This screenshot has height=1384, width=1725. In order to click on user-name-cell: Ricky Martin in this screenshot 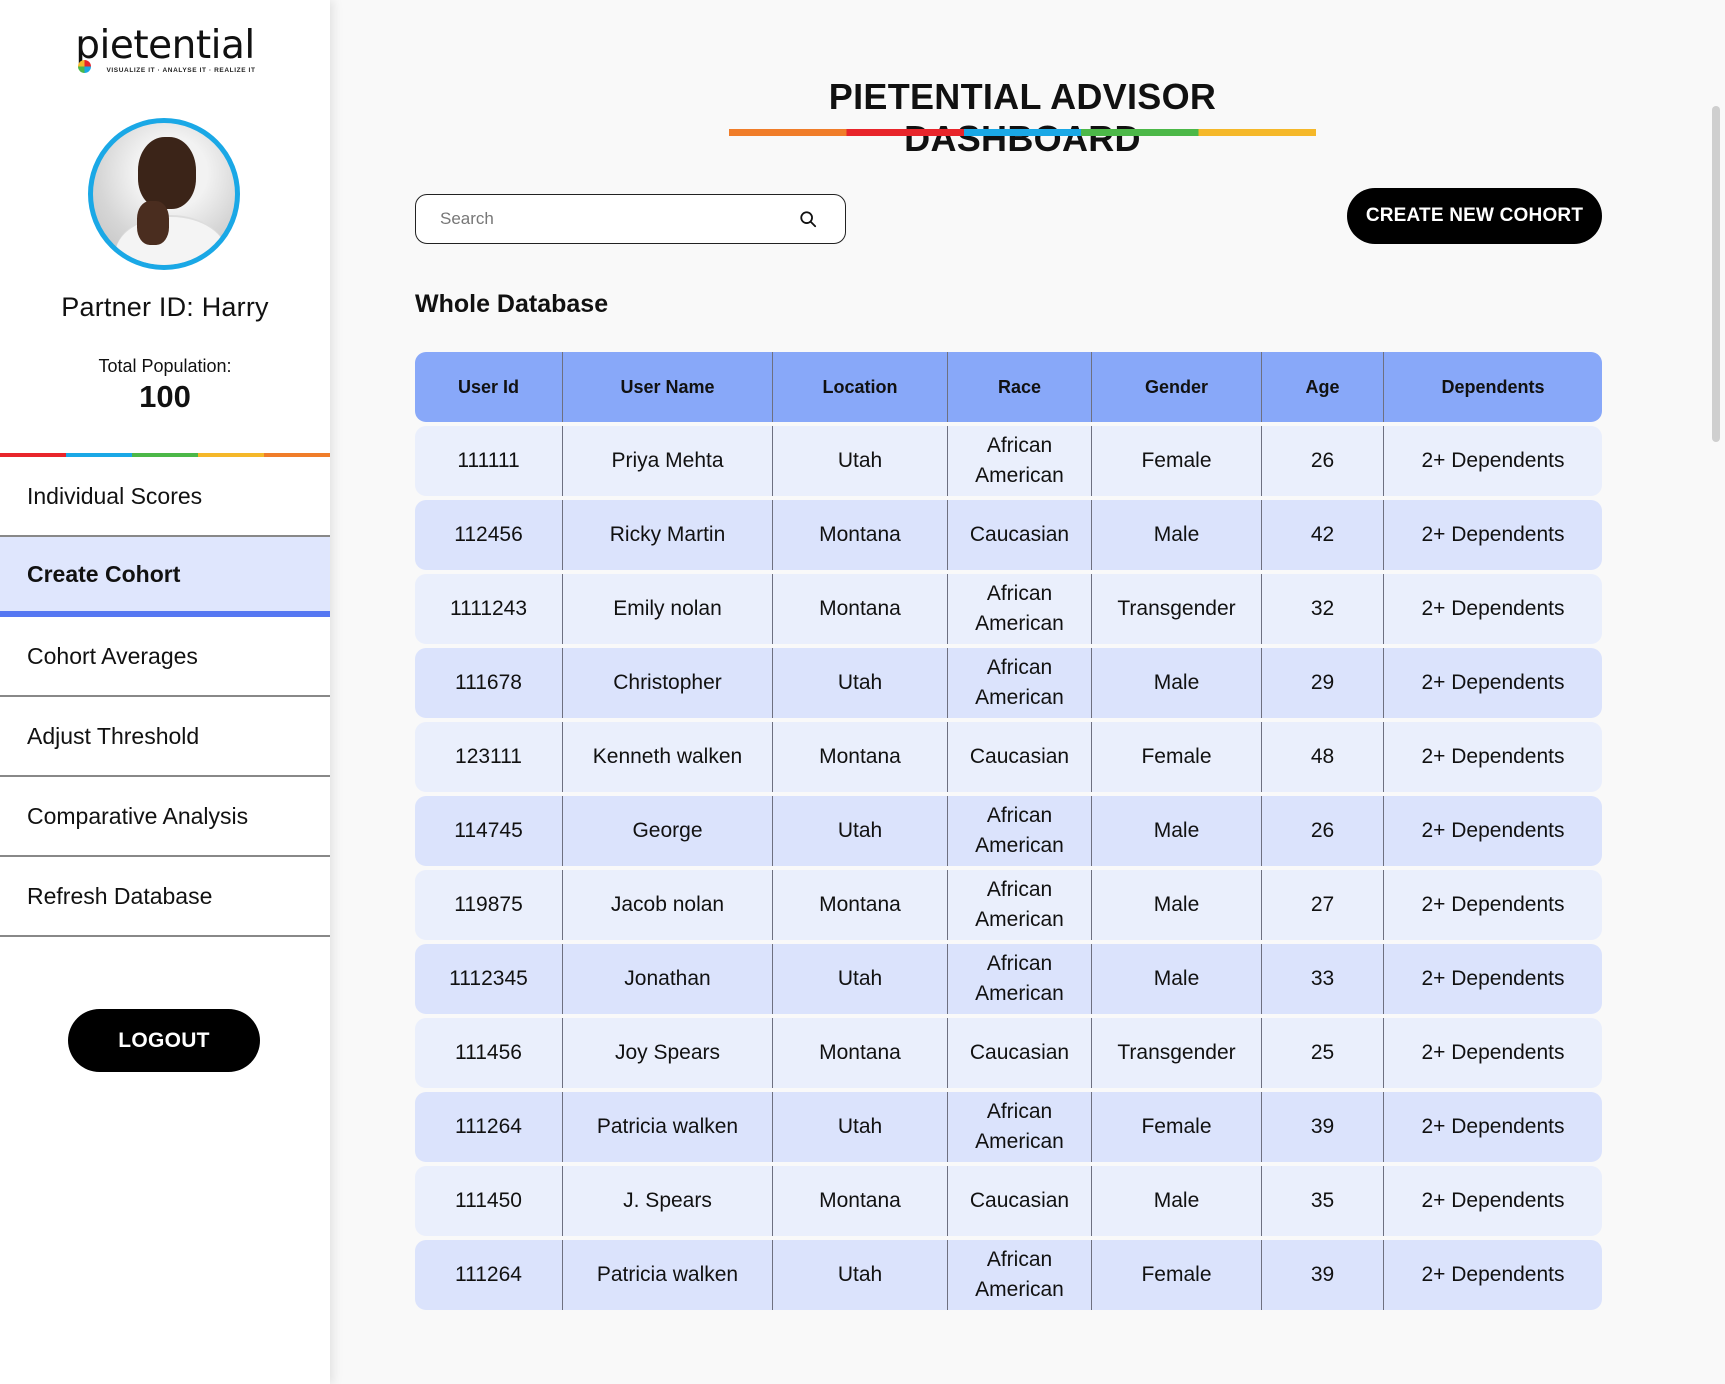, I will do `click(668, 535)`.